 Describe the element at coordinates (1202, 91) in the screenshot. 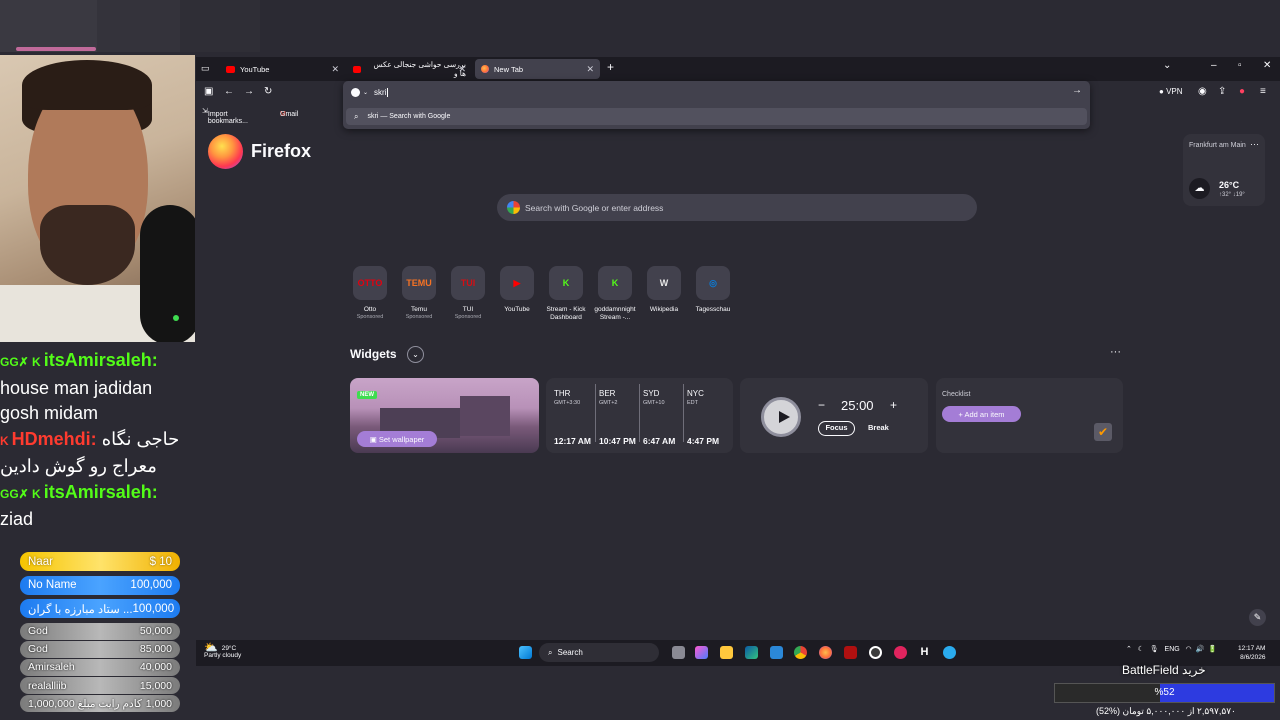

I see `account-icon: ◉` at that location.